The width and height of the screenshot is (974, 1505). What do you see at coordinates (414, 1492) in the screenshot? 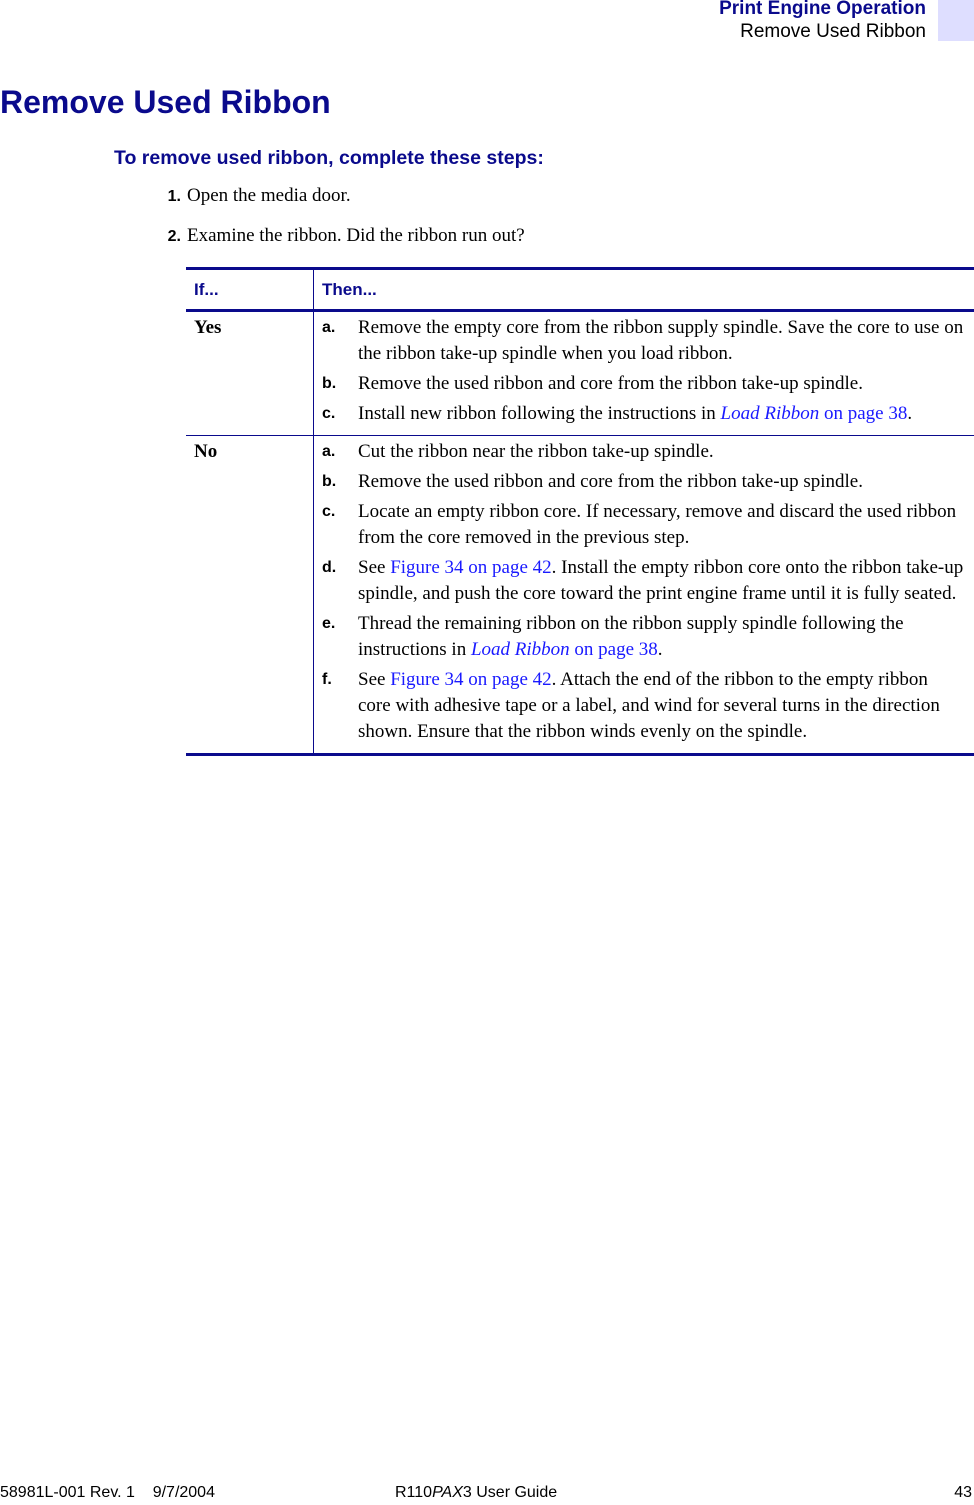
I see `guide-prefix: R110` at bounding box center [414, 1492].